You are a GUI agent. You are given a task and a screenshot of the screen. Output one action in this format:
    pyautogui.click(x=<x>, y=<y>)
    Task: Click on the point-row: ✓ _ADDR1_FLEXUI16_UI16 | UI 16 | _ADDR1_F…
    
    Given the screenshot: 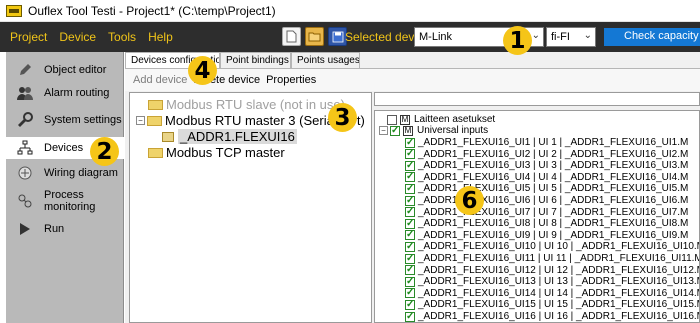 What is the action you would take?
    pyautogui.click(x=552, y=316)
    